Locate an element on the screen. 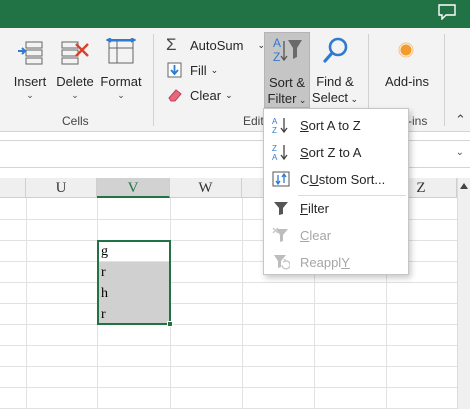  filter-icon is located at coordinates (281, 208).